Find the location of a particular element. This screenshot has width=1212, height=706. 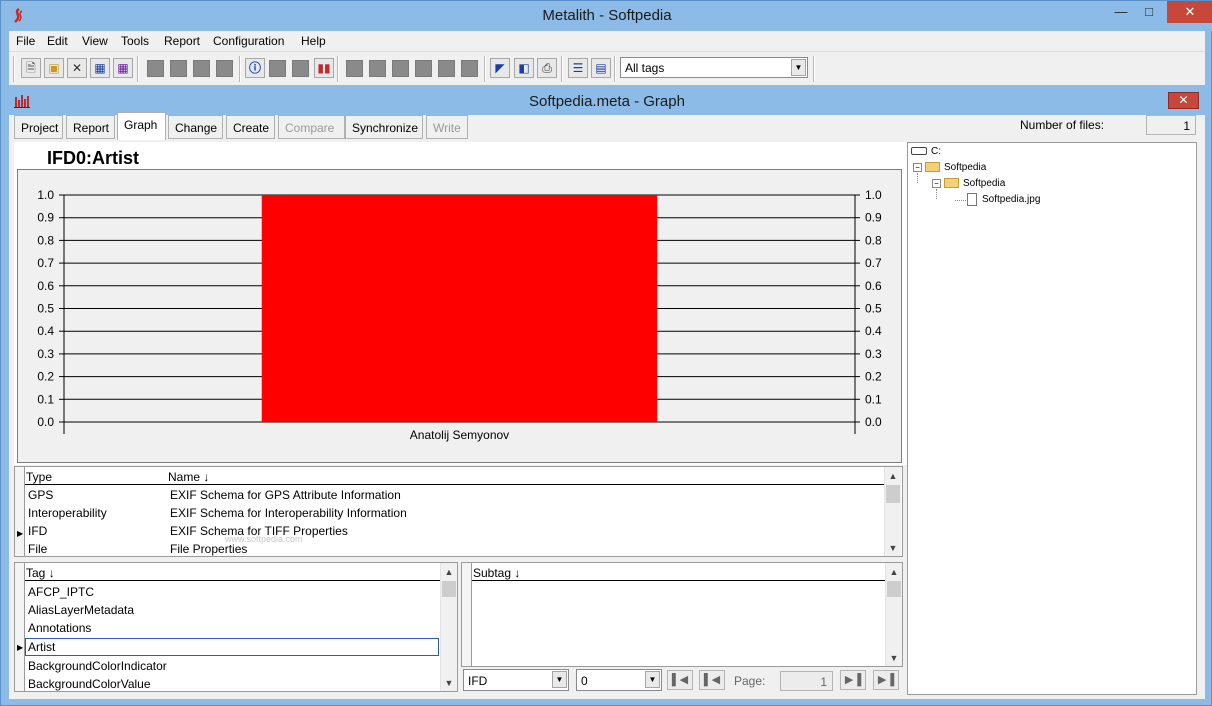

menu-tools: Tools is located at coordinates (135, 41).